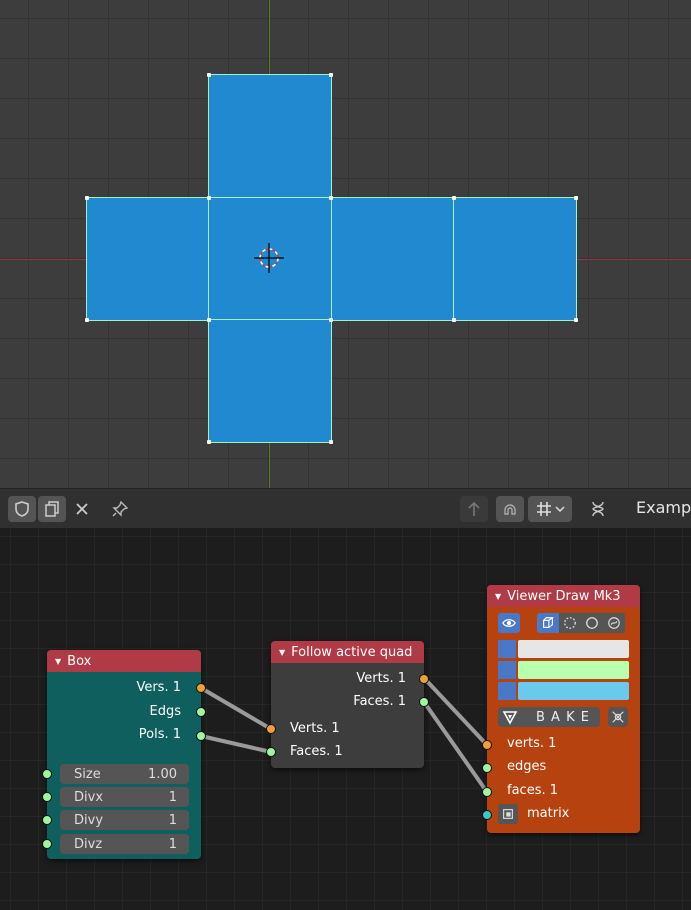 The width and height of the screenshot is (691, 910). What do you see at coordinates (22, 509) in the screenshot?
I see `fake-user-button` at bounding box center [22, 509].